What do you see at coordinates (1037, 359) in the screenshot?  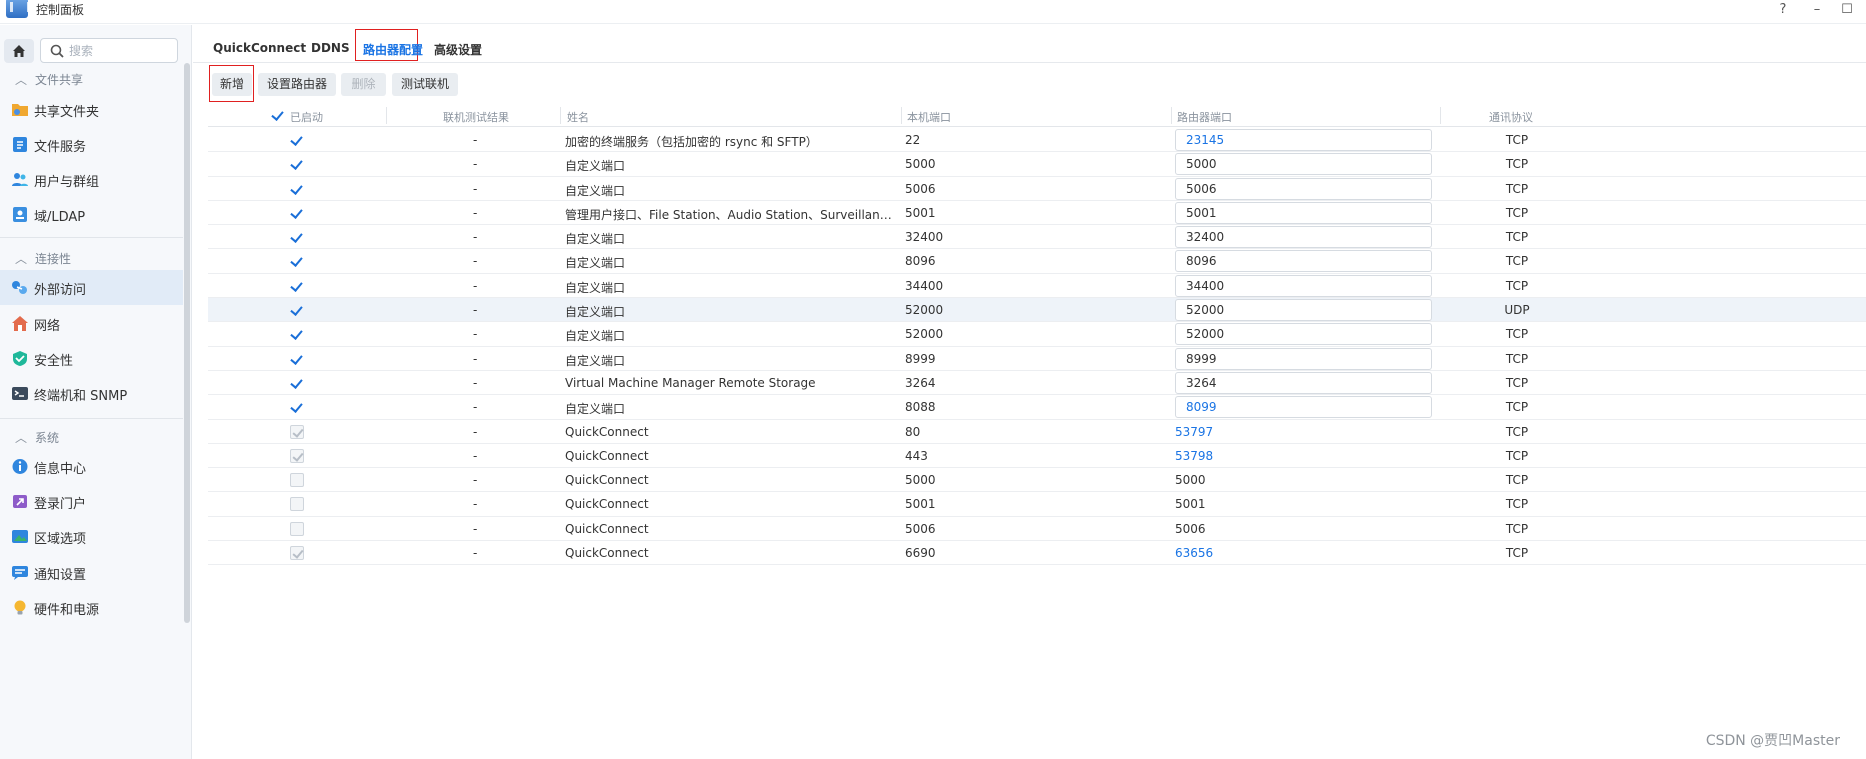 I see `table-row: - 自定义端口 8999 8999 TCP` at bounding box center [1037, 359].